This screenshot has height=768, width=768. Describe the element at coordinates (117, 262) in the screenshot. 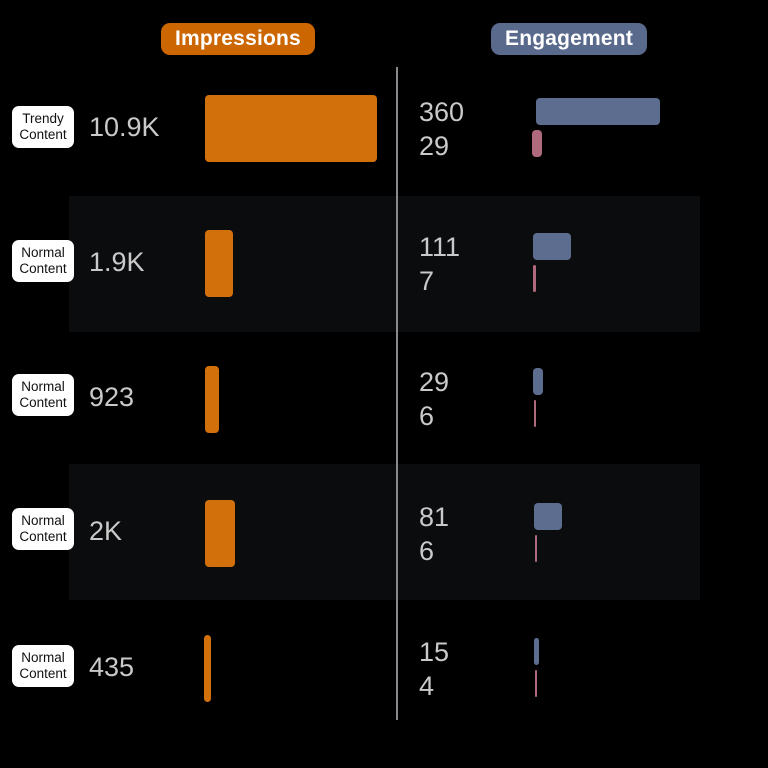

I see `impressions-value: 1.9K` at that location.